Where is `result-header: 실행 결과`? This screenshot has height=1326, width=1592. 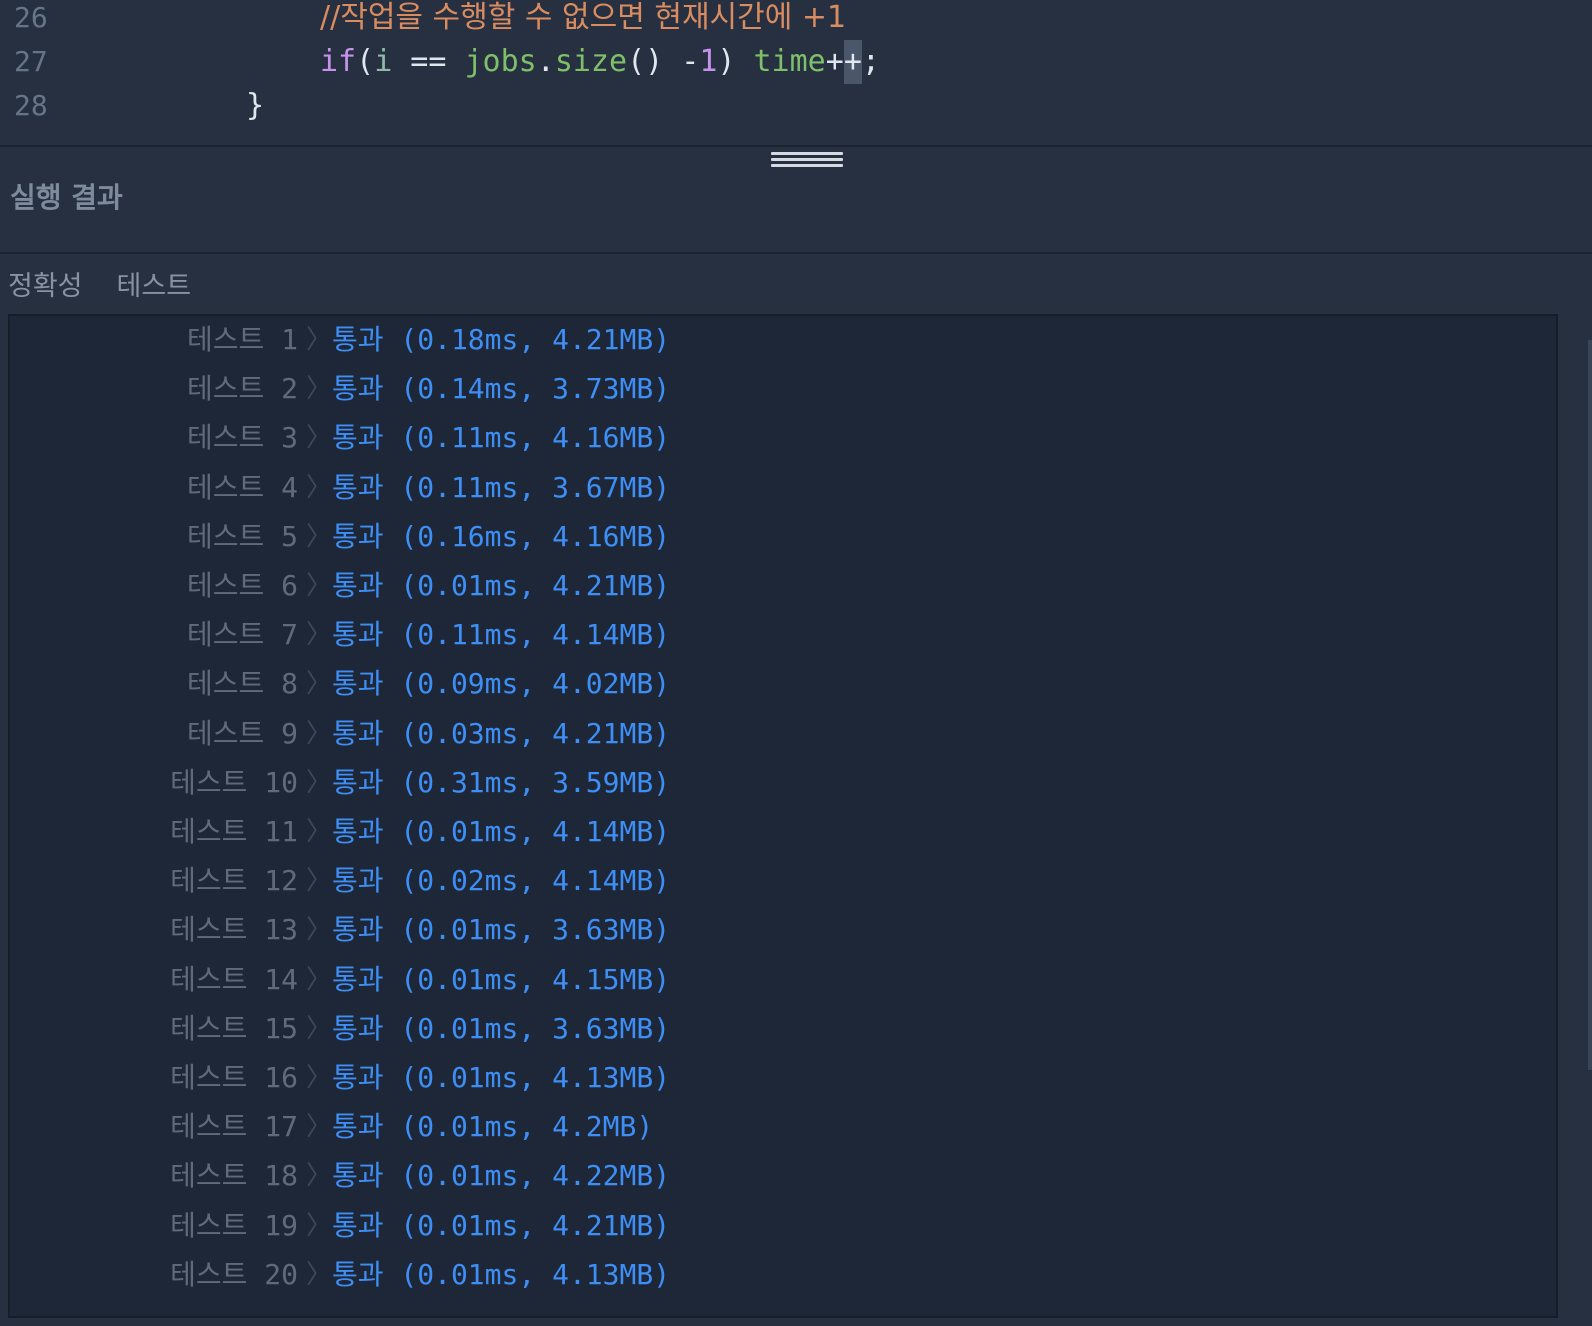
result-header: 실행 결과 is located at coordinates (66, 197).